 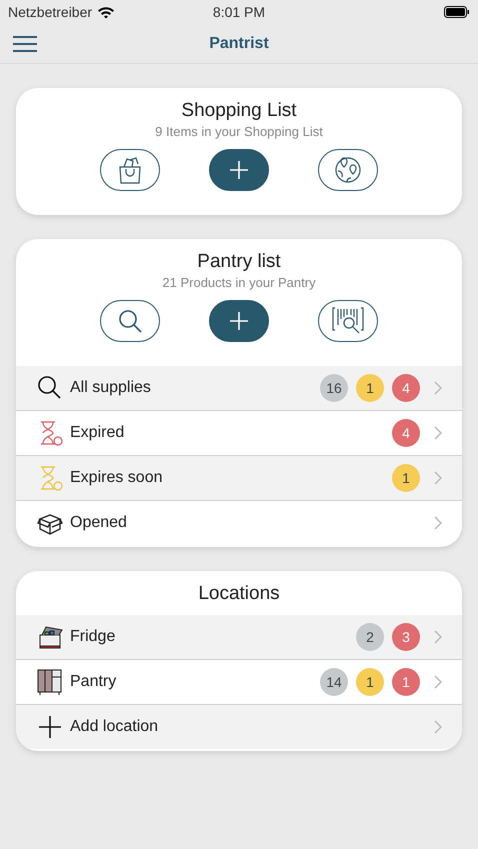 What do you see at coordinates (239, 681) in the screenshot?
I see `list-item: Pantry 14 1 1` at bounding box center [239, 681].